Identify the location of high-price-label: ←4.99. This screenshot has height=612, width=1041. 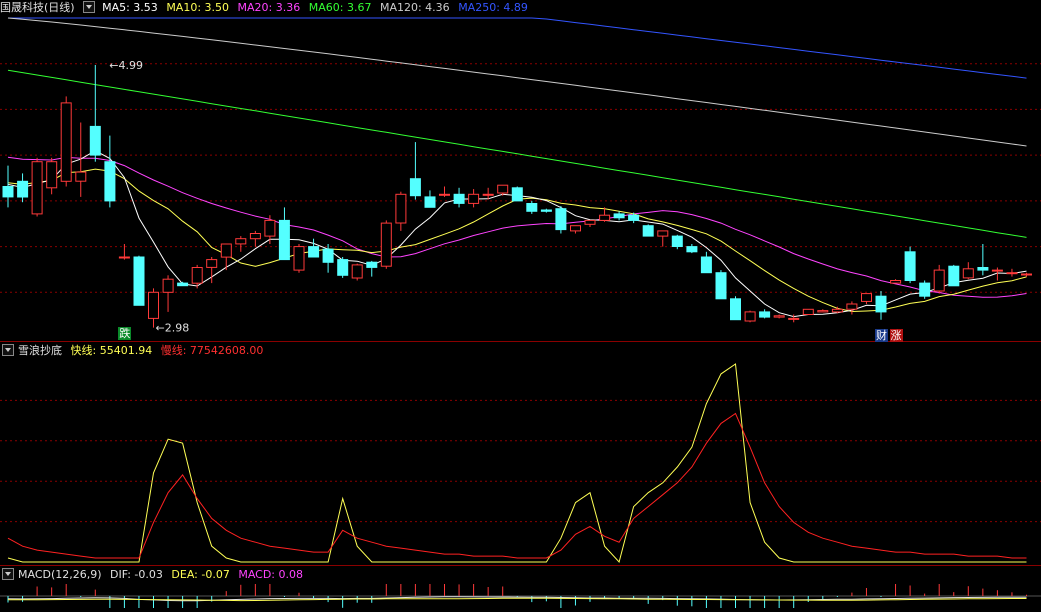
(126, 65).